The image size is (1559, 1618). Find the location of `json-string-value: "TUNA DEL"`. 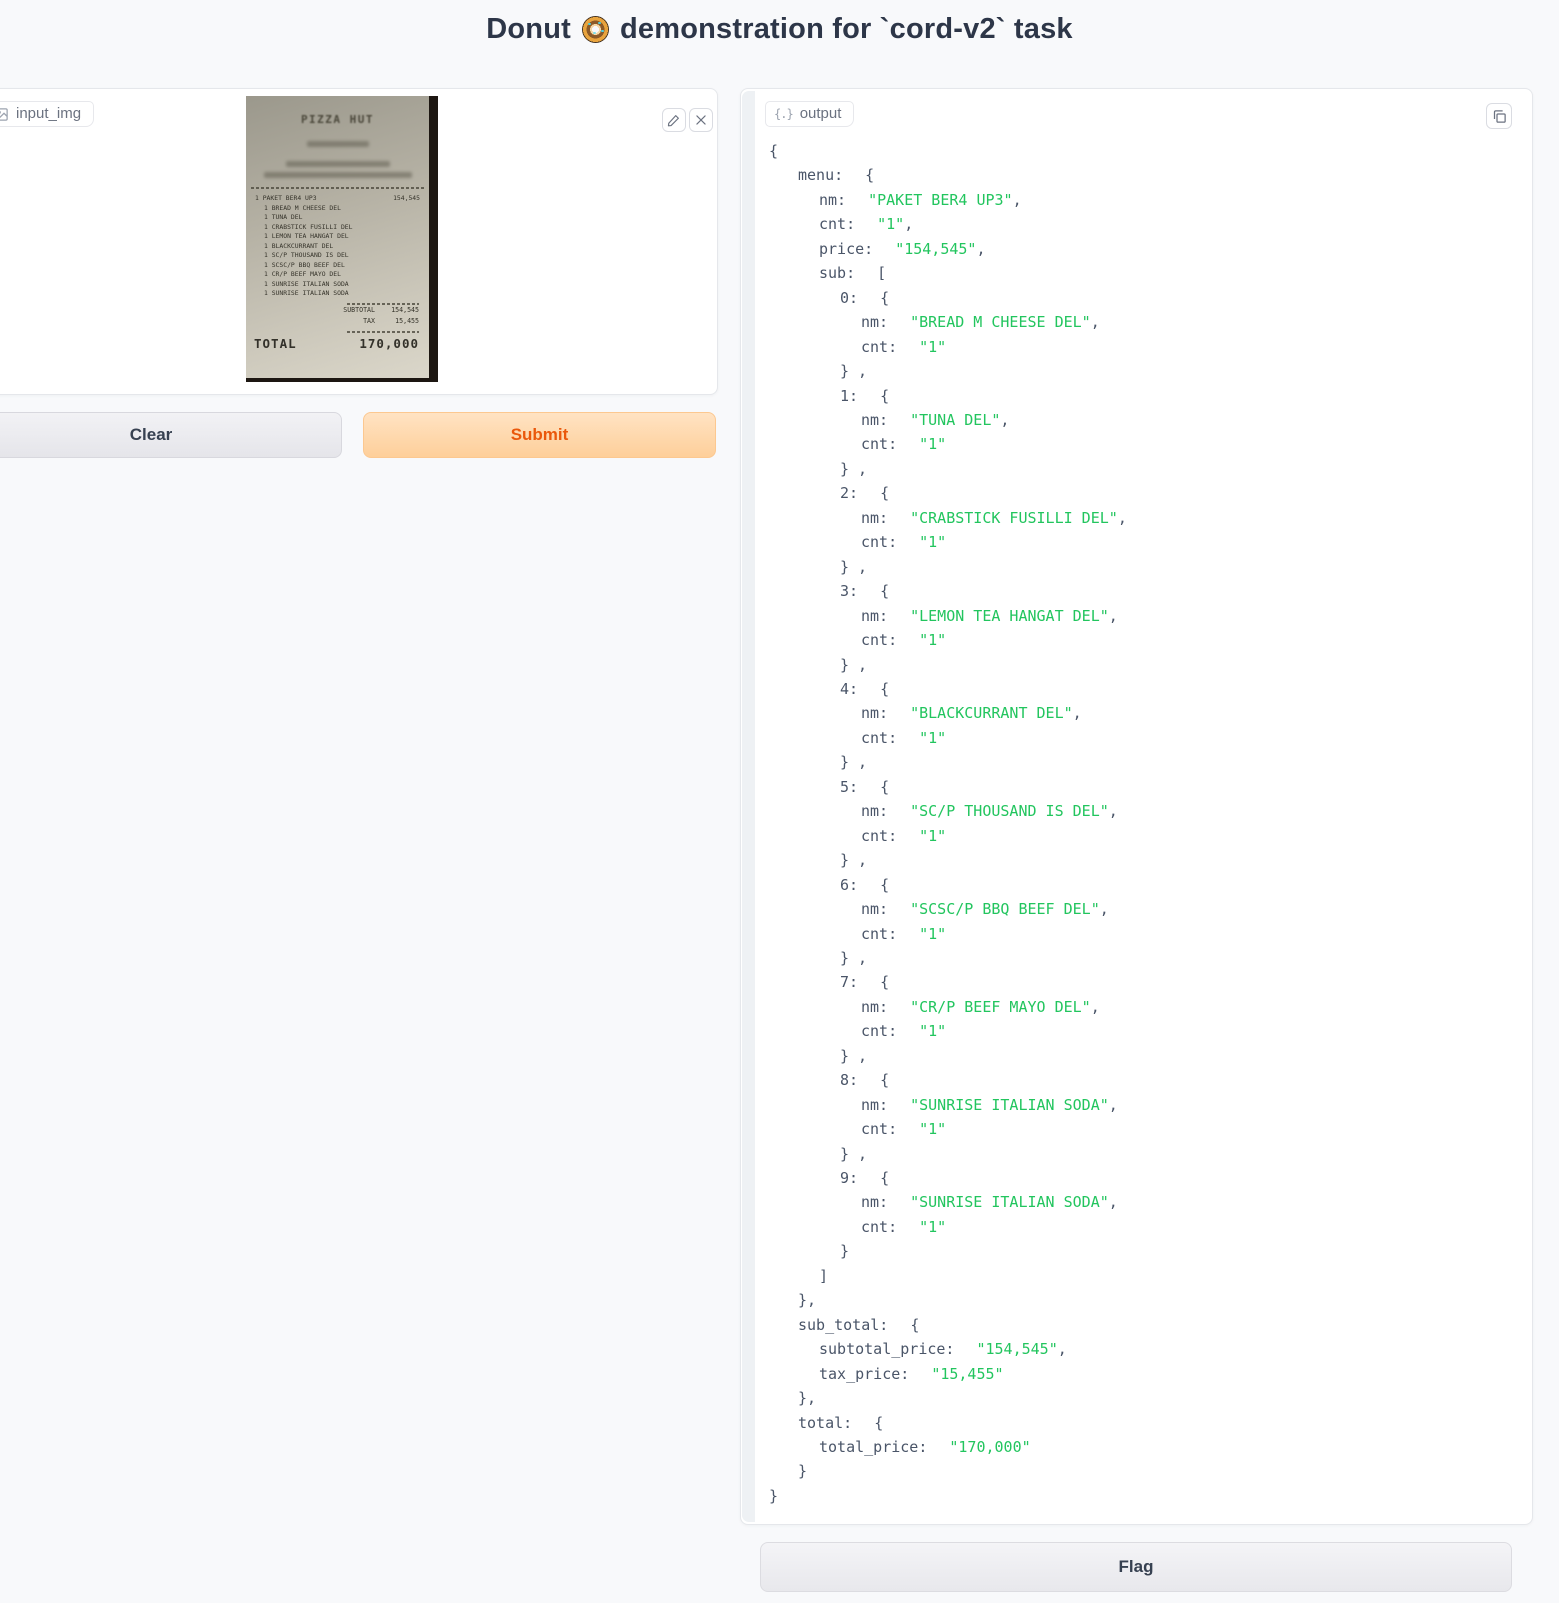

json-string-value: "TUNA DEL" is located at coordinates (955, 419).